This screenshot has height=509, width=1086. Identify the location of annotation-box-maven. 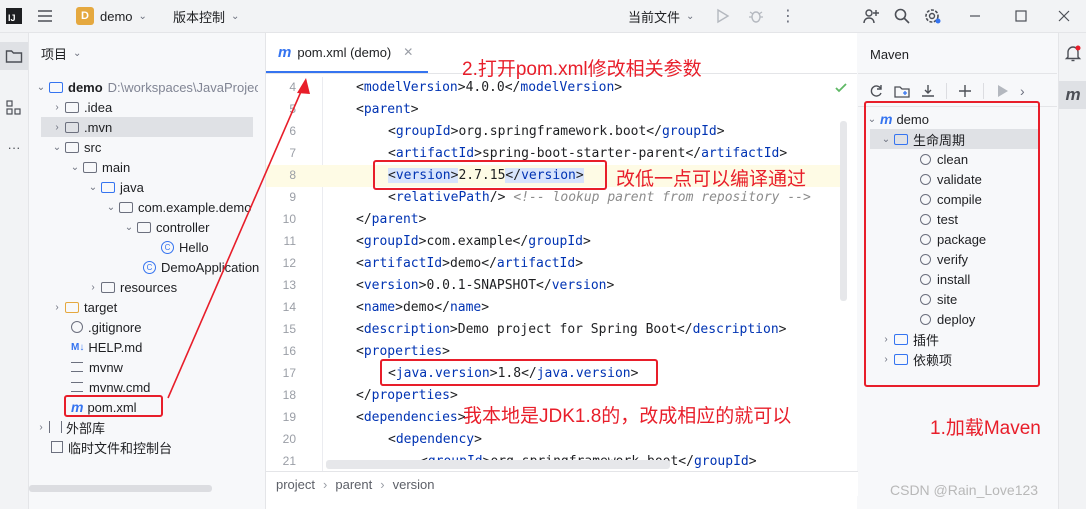
(952, 244).